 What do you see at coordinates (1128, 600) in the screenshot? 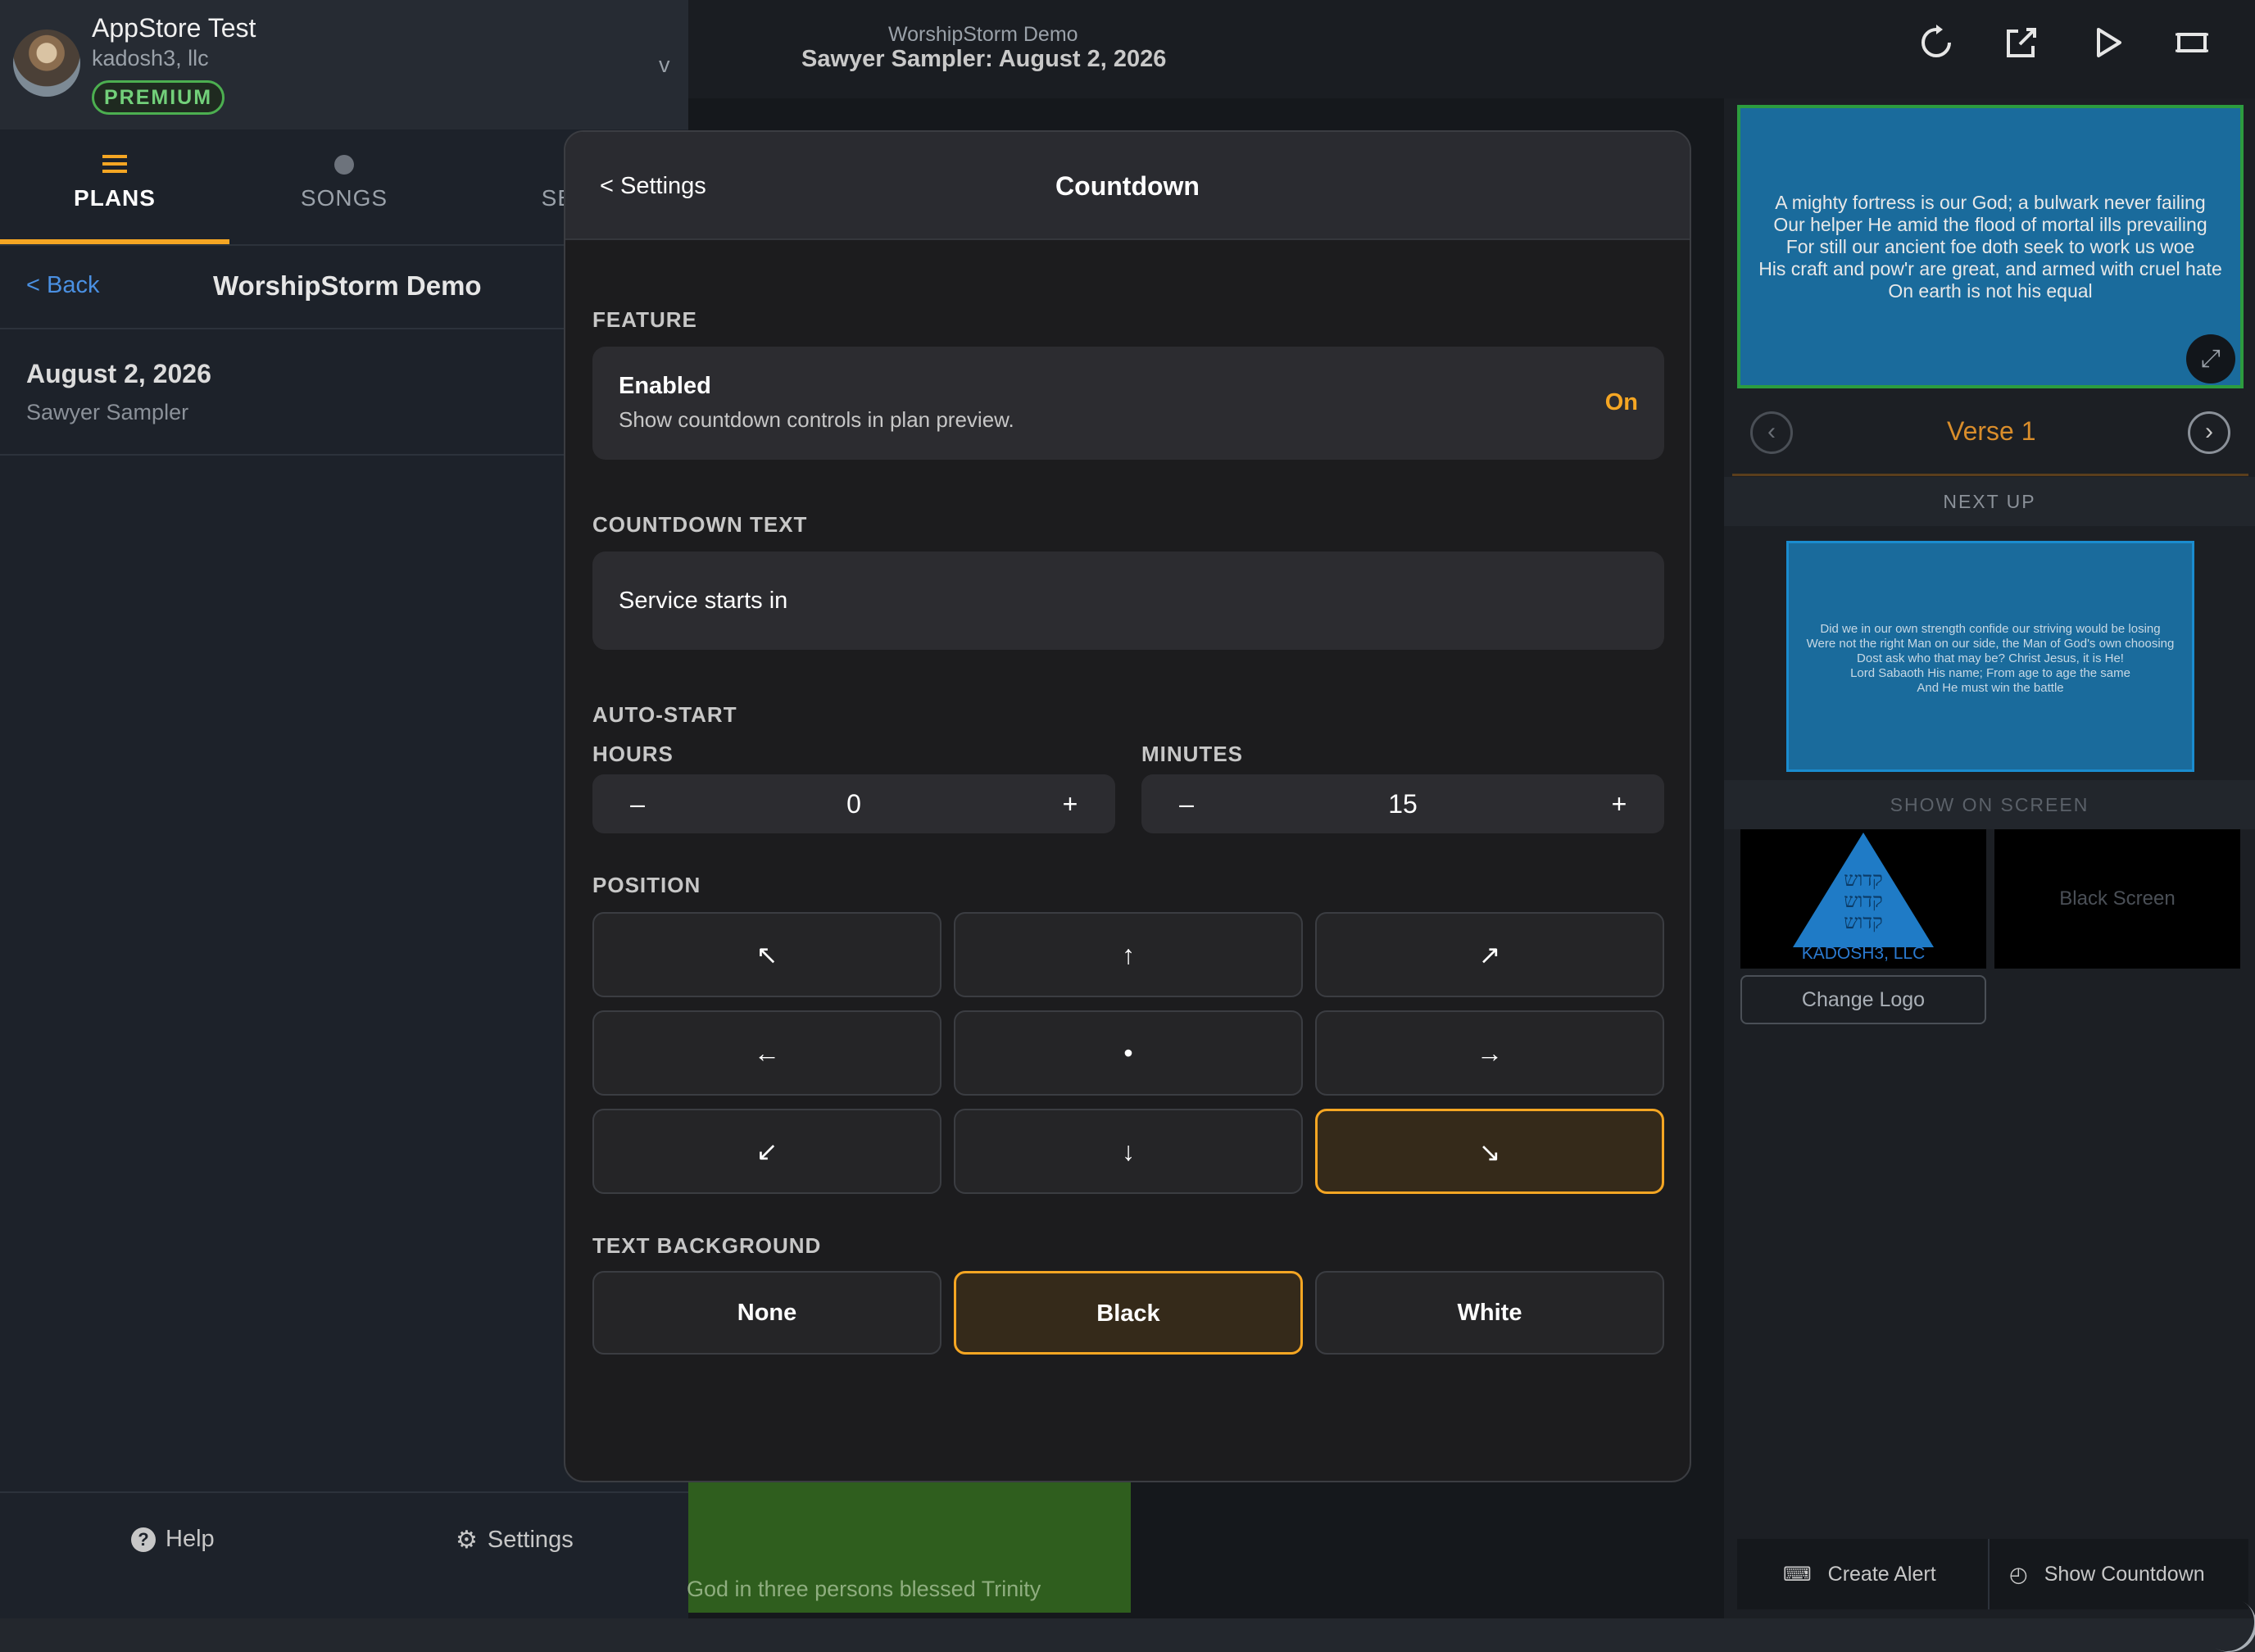
I see `countdown-text-input: Service starts in` at bounding box center [1128, 600].